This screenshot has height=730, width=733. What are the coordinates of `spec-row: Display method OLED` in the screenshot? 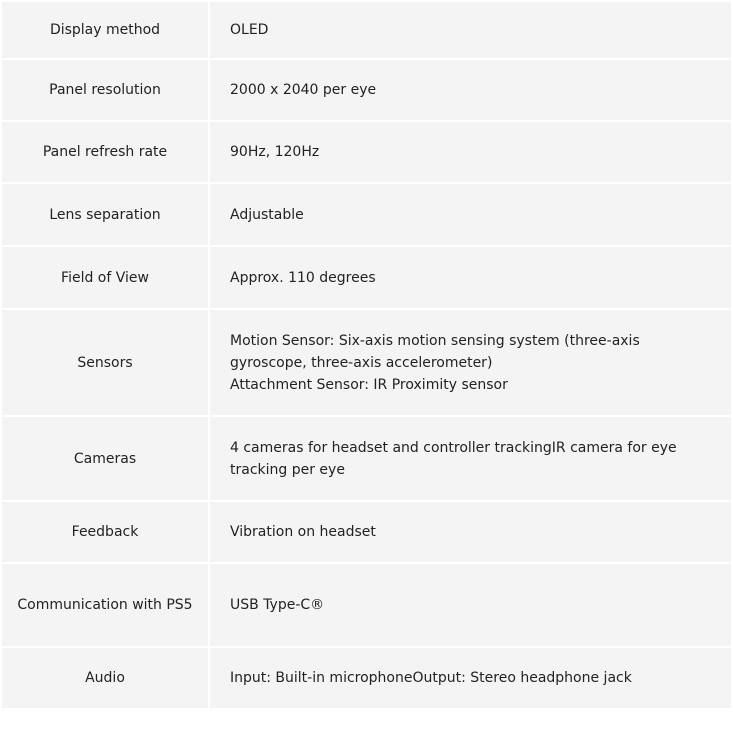 It's located at (366, 30).